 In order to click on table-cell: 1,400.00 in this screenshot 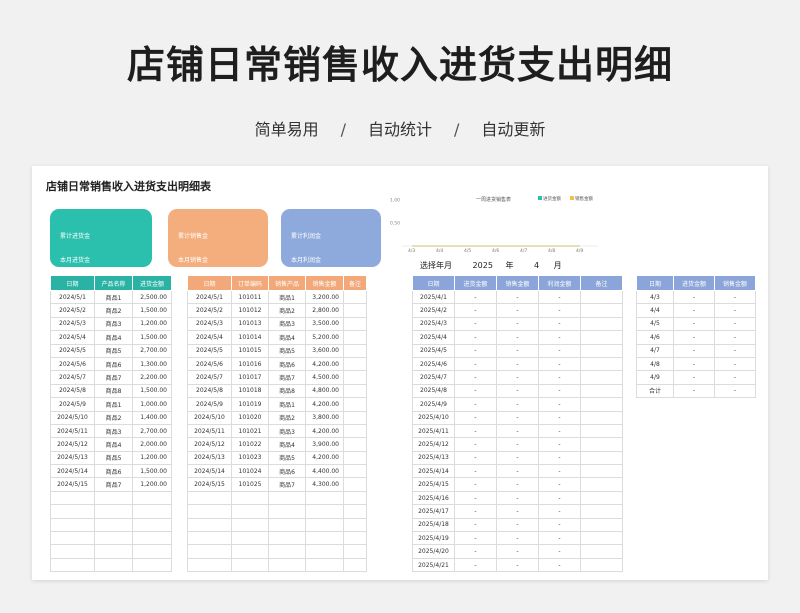, I will do `click(152, 417)`.